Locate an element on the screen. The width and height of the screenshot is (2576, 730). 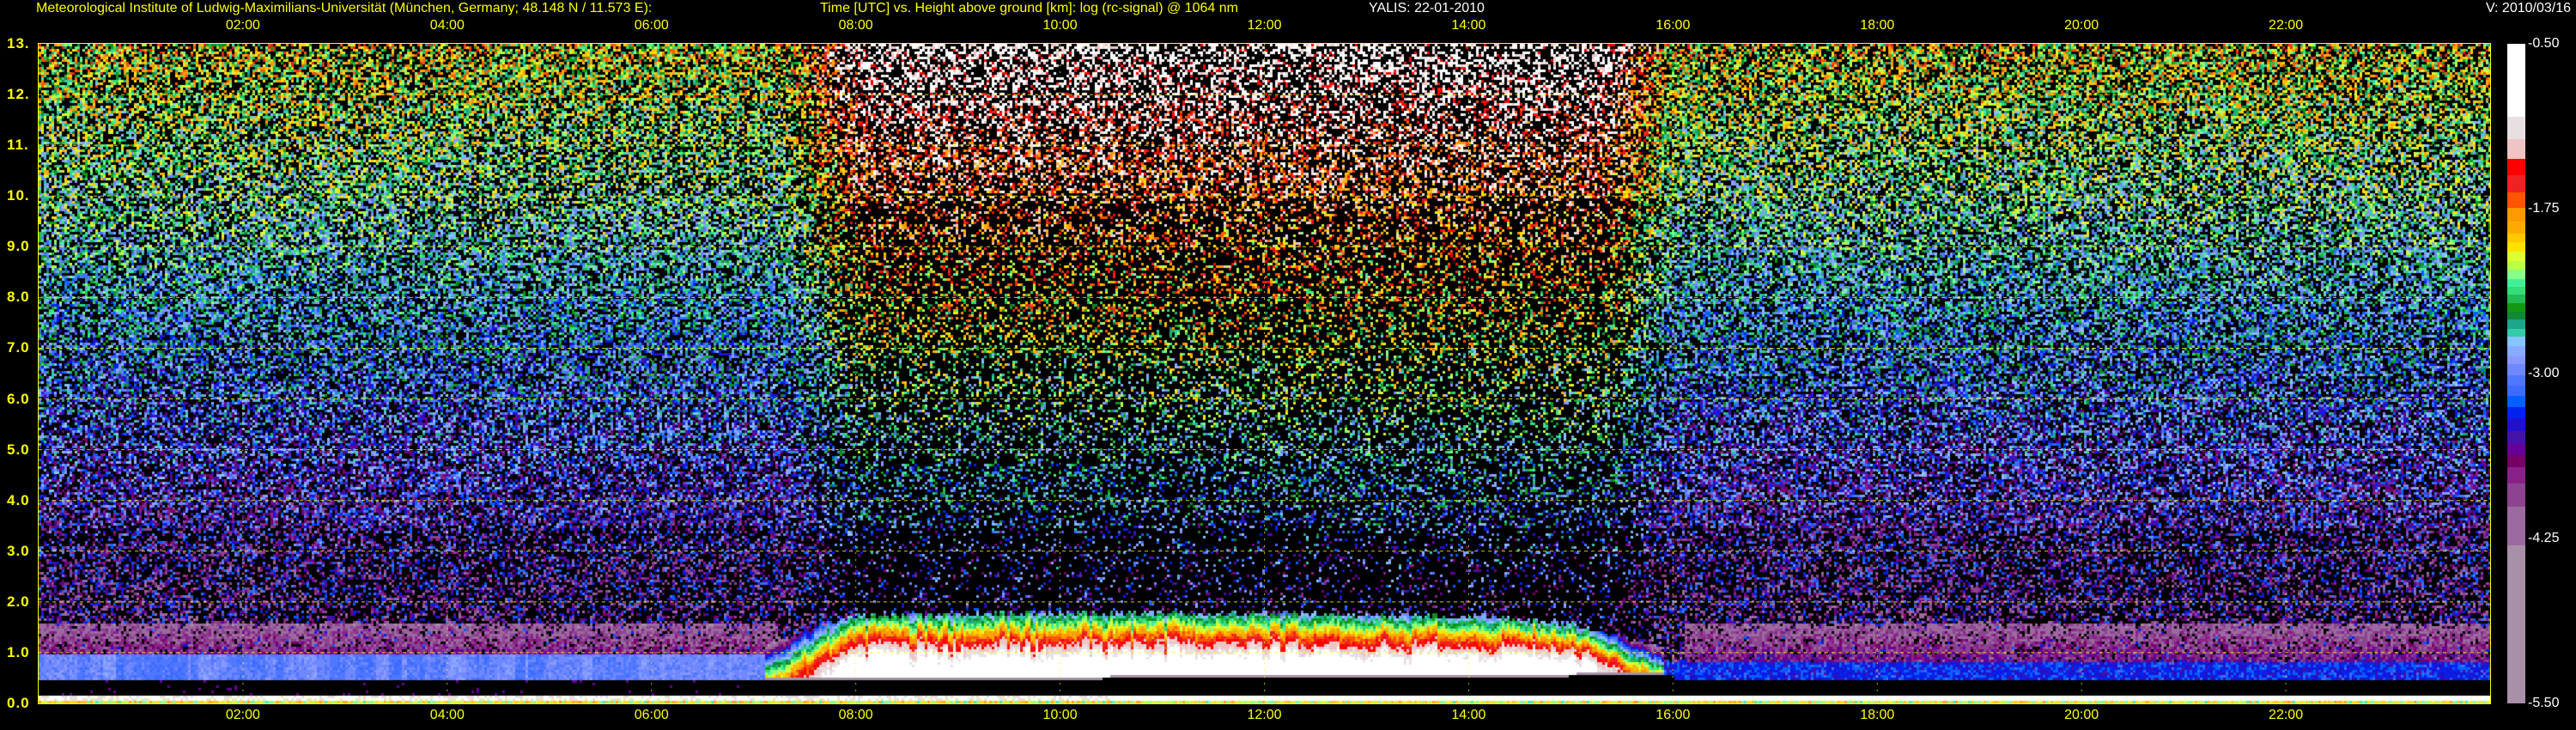
y-tick-label: 10. is located at coordinates (18, 195).